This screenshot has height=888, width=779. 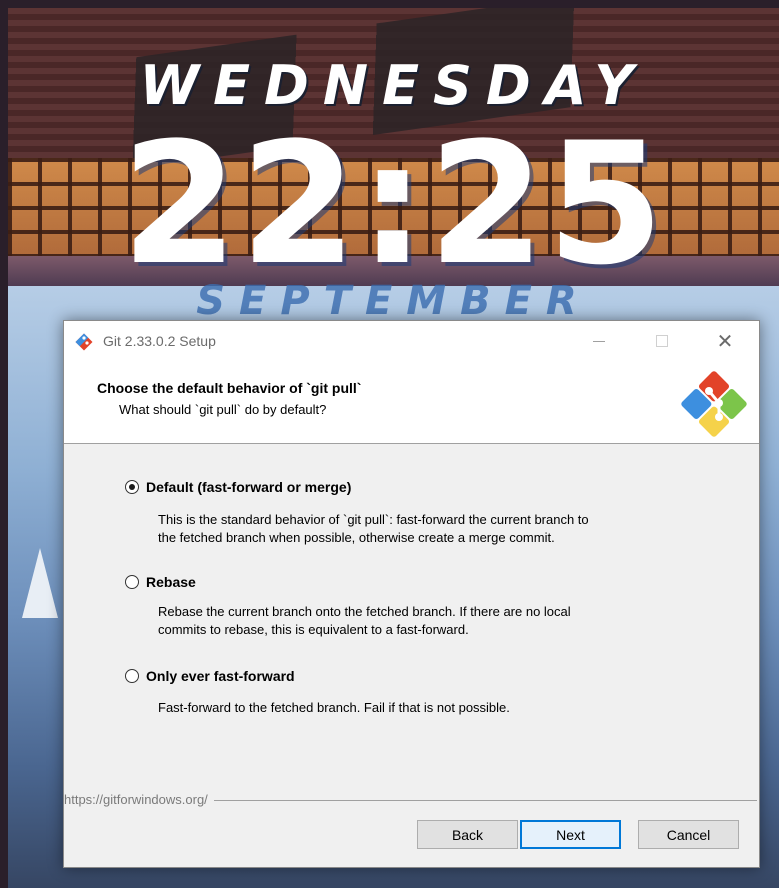 I want to click on wallpaper-sailboat, so click(x=40, y=583).